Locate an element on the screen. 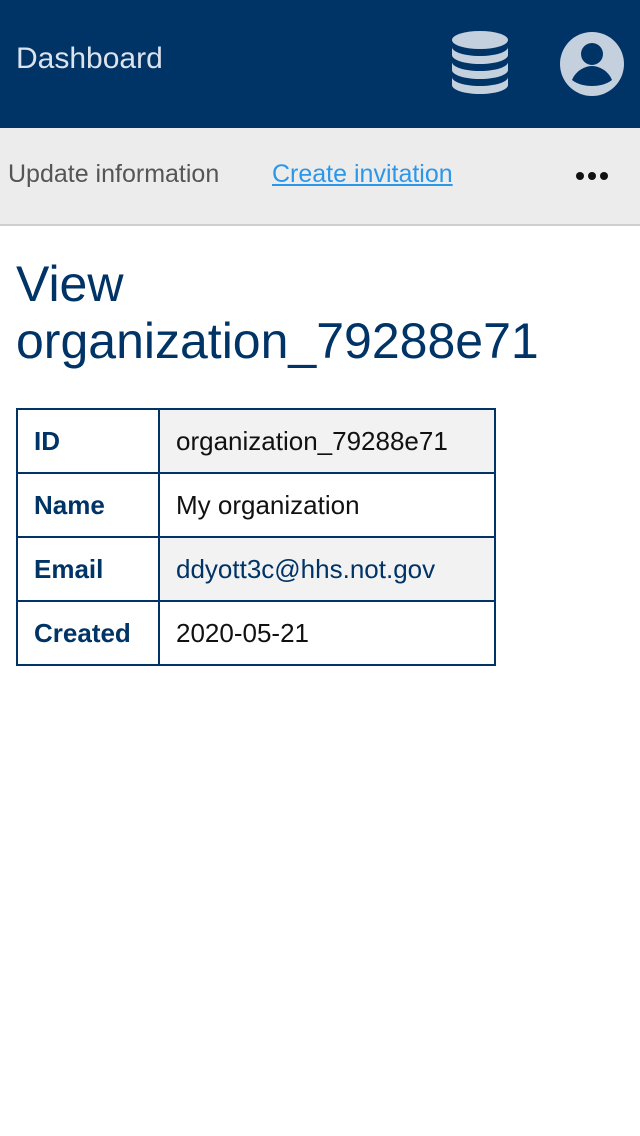  table-row: Email ddyott3c@hhs.not.gov is located at coordinates (256, 569).